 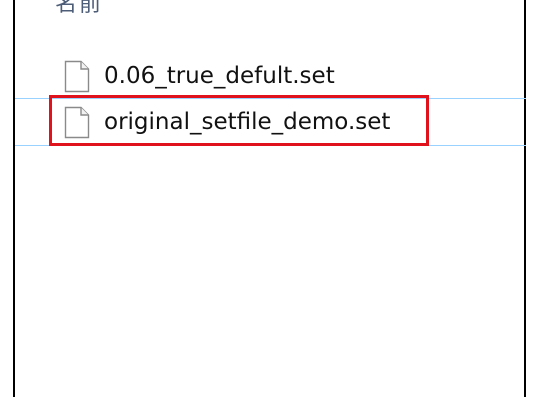 I want to click on highlight-annotation-box, so click(x=239, y=120).